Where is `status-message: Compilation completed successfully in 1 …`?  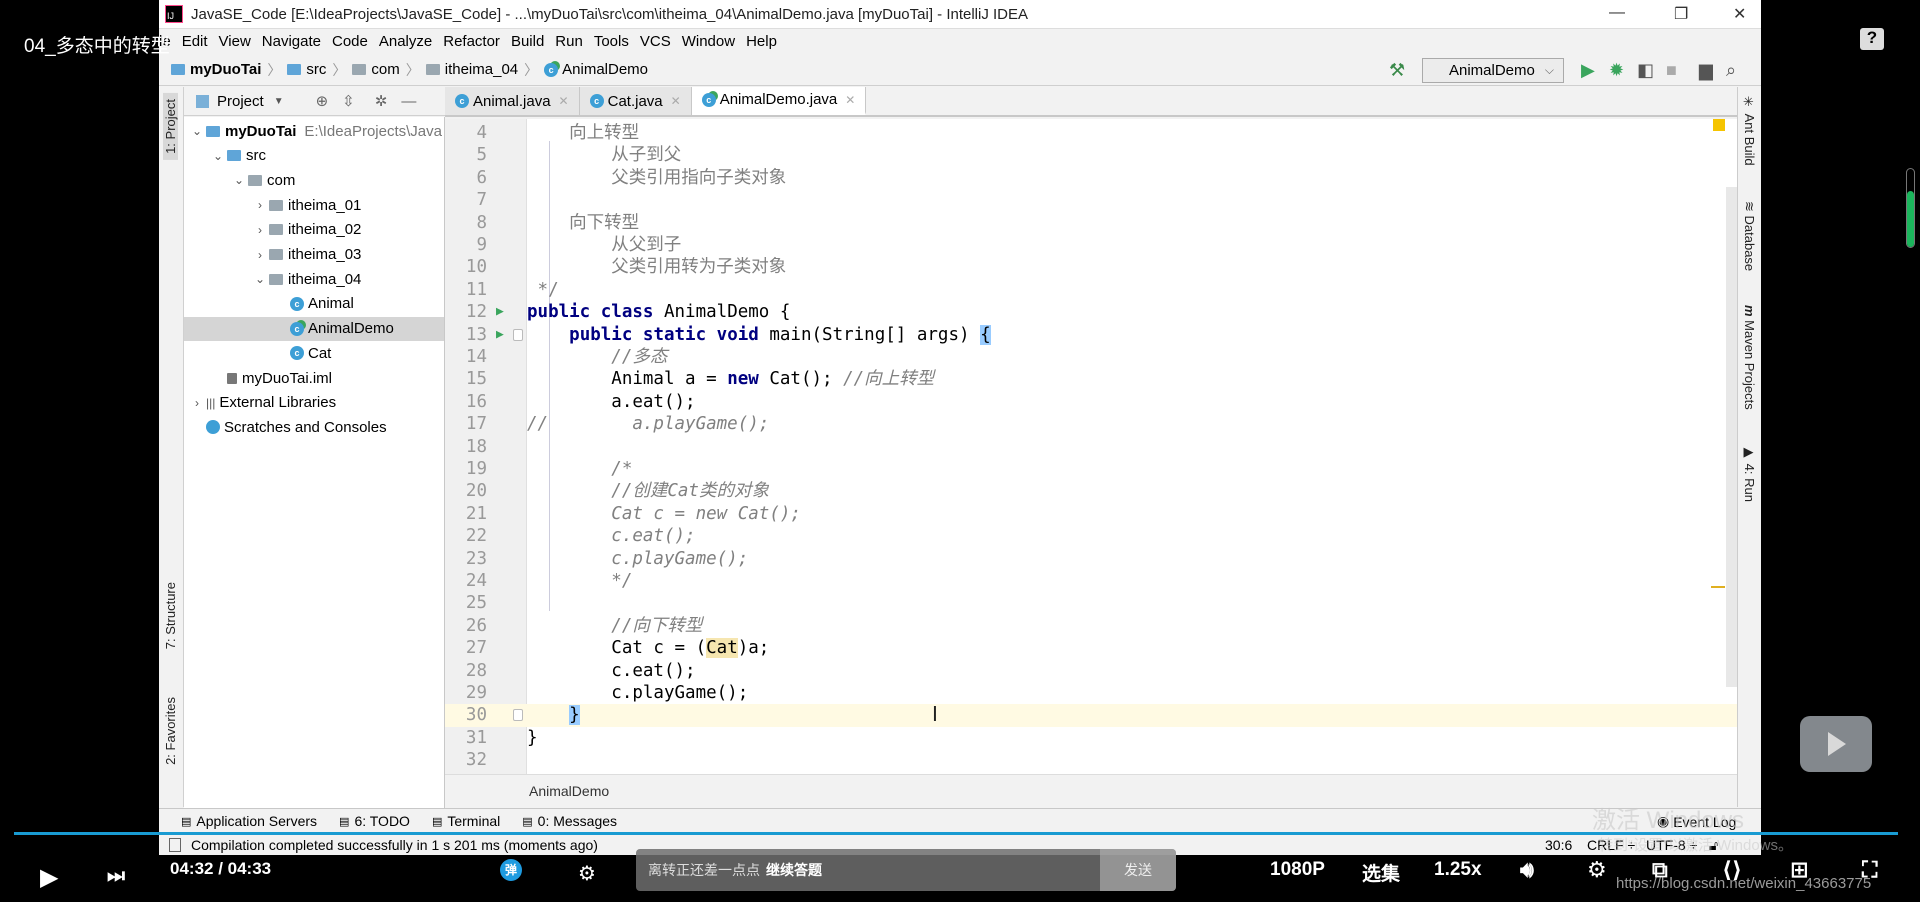
status-message: Compilation completed successfully in 1 … is located at coordinates (394, 845).